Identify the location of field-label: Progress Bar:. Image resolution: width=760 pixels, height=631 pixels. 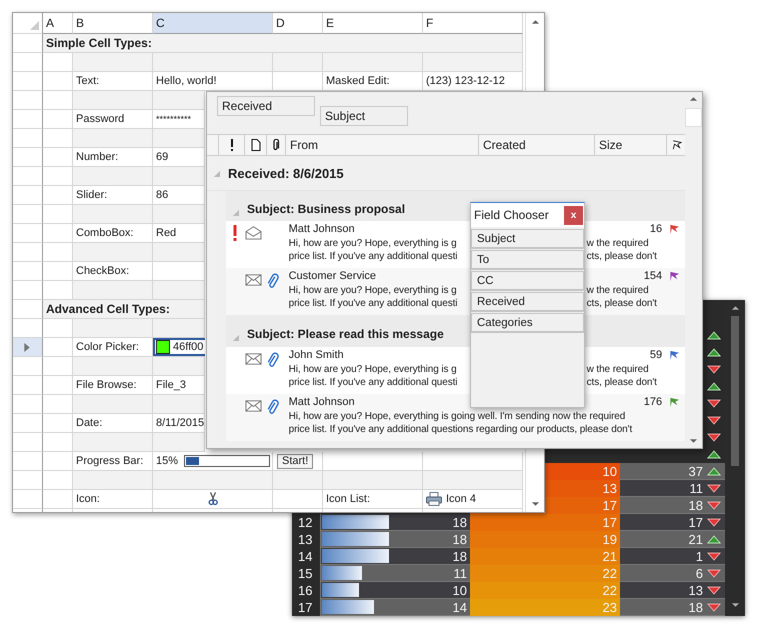
(110, 461).